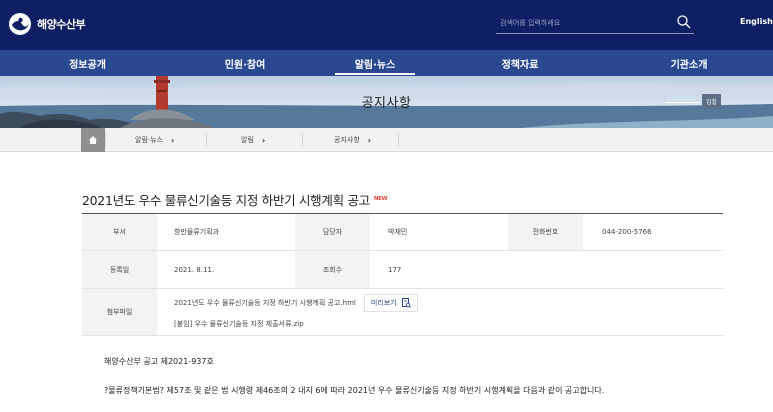  I want to click on home-icon, so click(93, 140).